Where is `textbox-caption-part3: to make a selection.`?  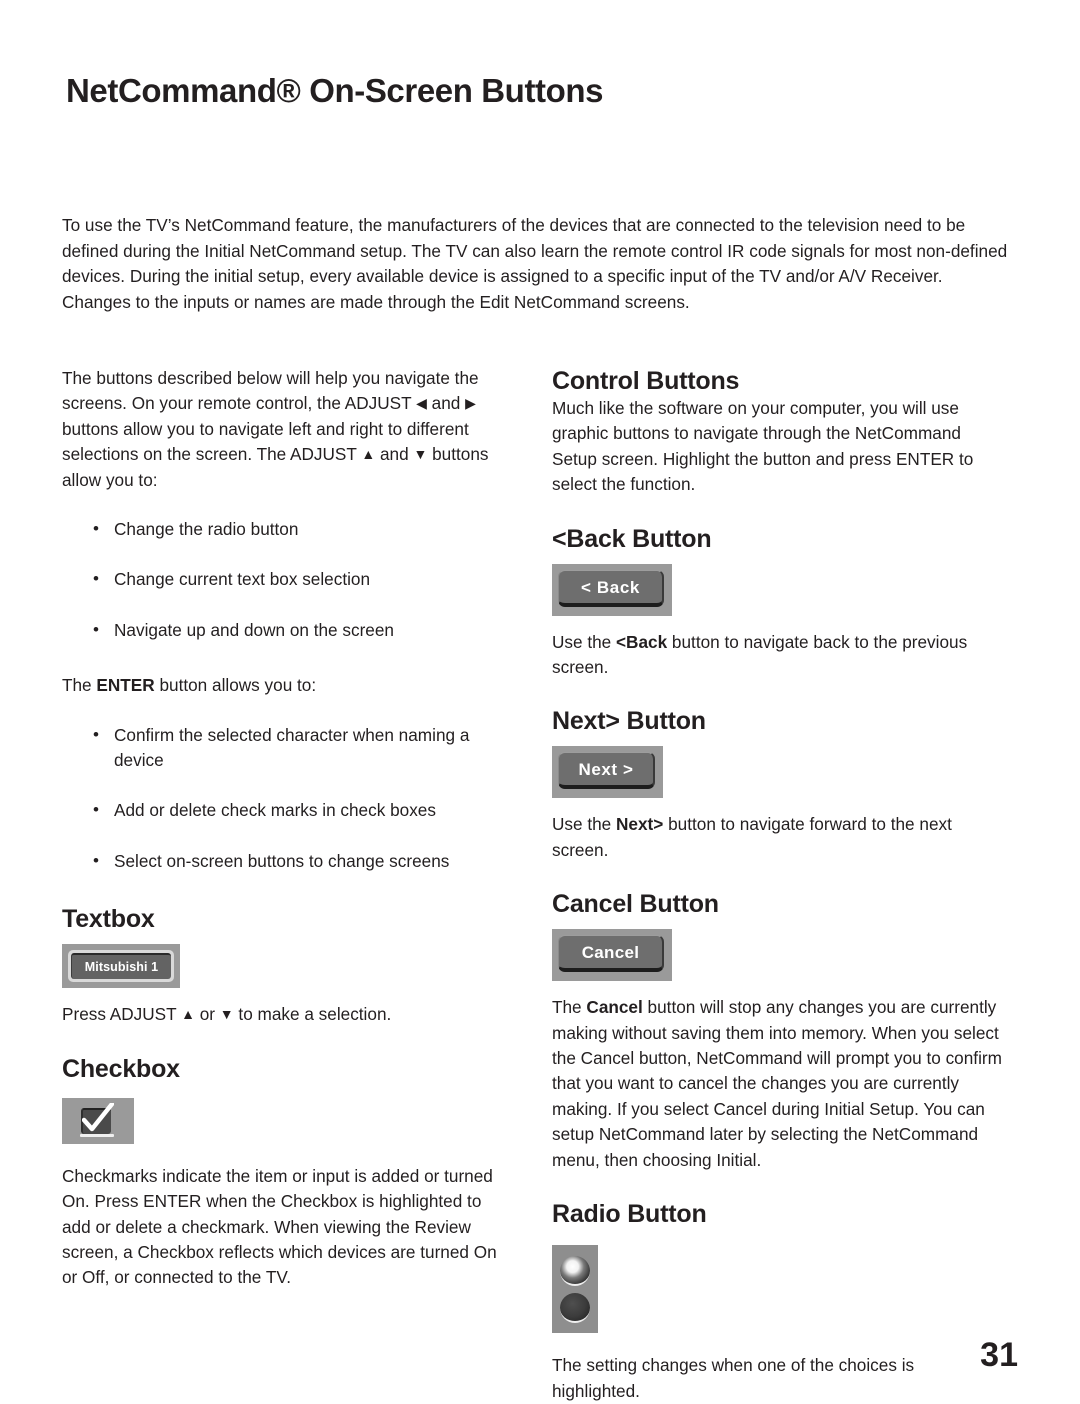
textbox-caption-part3: to make a selection. is located at coordinates (312, 1014).